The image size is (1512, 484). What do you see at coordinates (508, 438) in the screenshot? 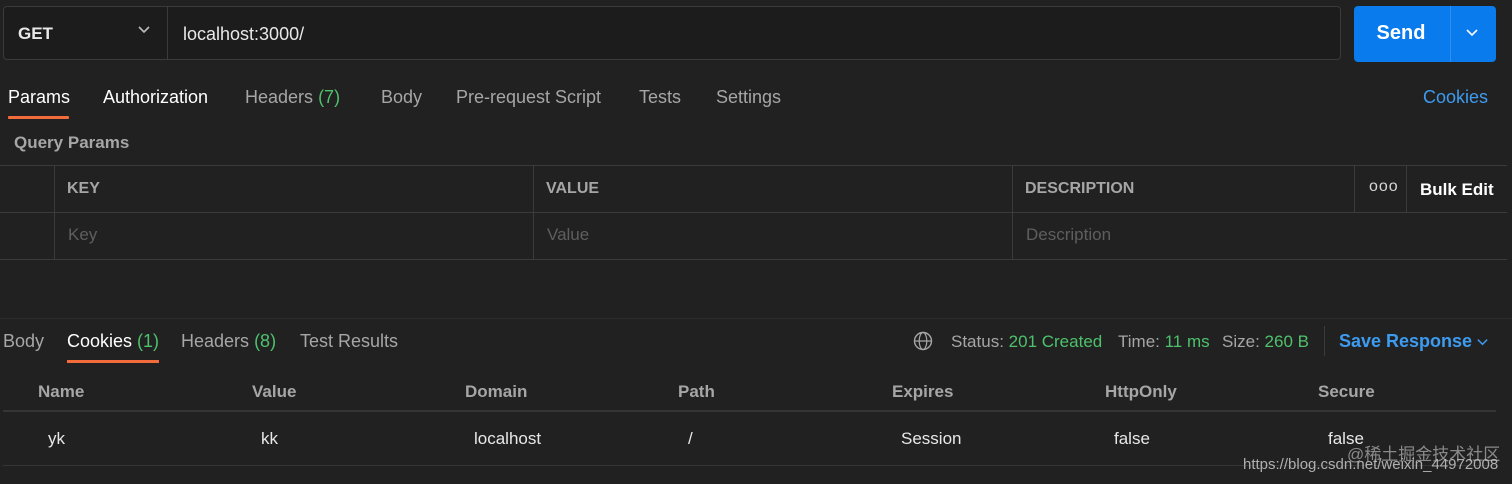
I see `cookie-domain: localhost` at bounding box center [508, 438].